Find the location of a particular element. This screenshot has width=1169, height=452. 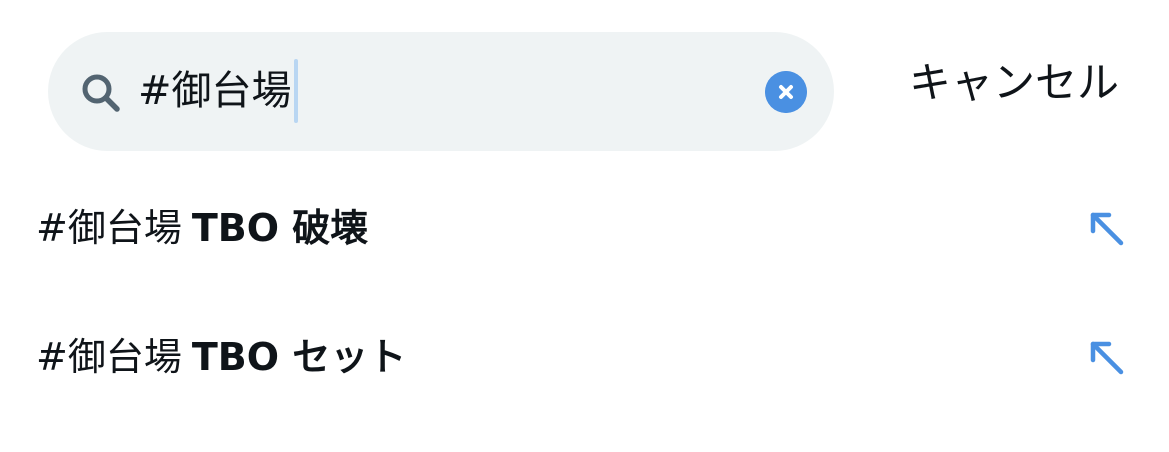

suggestion-text: #御台場 TBO セット is located at coordinates (221, 357).